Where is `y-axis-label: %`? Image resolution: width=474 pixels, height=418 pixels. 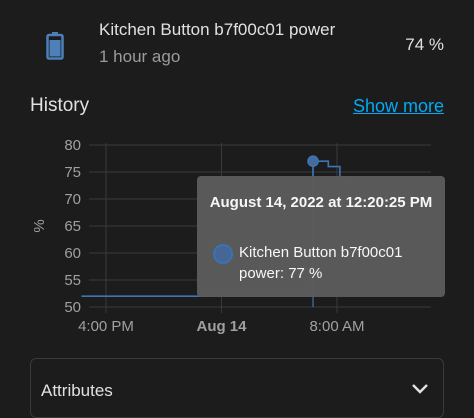 y-axis-label: % is located at coordinates (39, 225).